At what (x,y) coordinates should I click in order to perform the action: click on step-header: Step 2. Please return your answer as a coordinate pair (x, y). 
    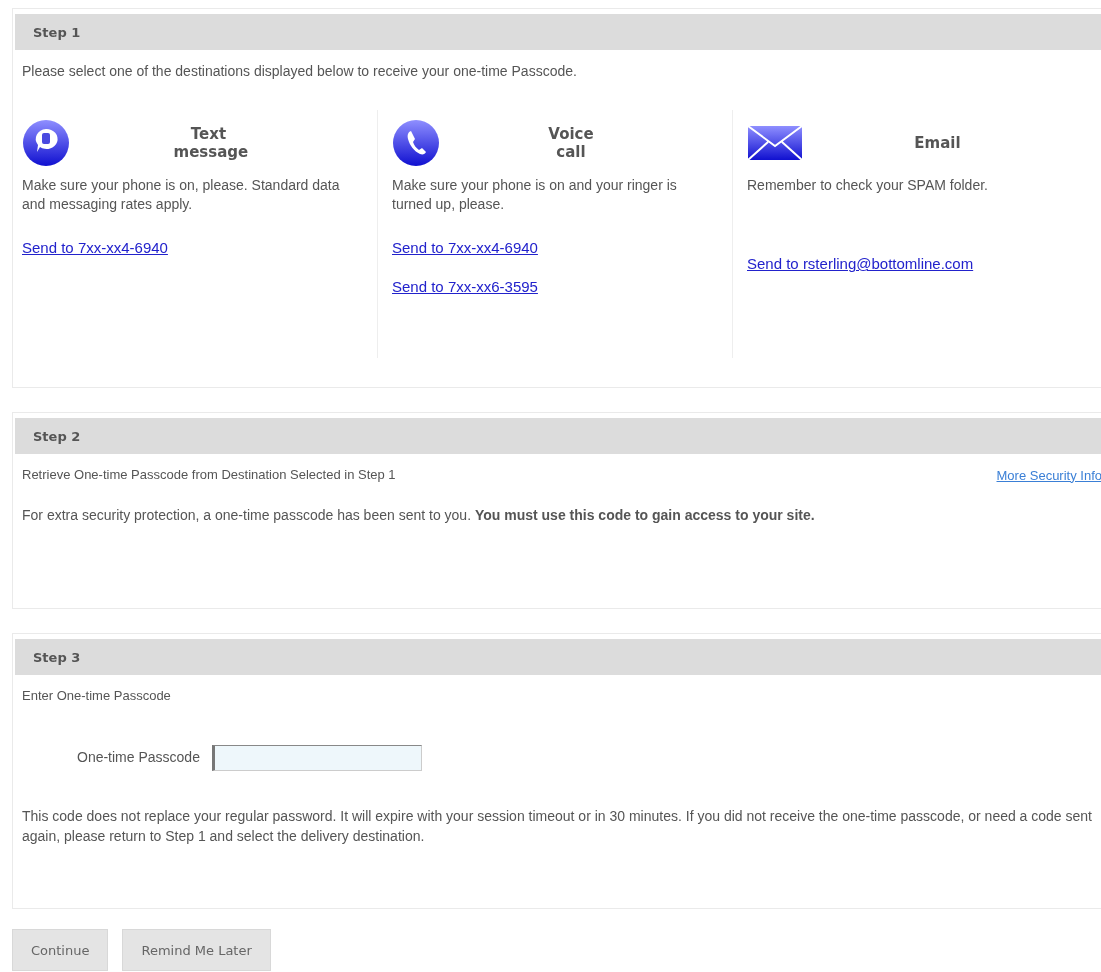
    Looking at the image, I should click on (558, 436).